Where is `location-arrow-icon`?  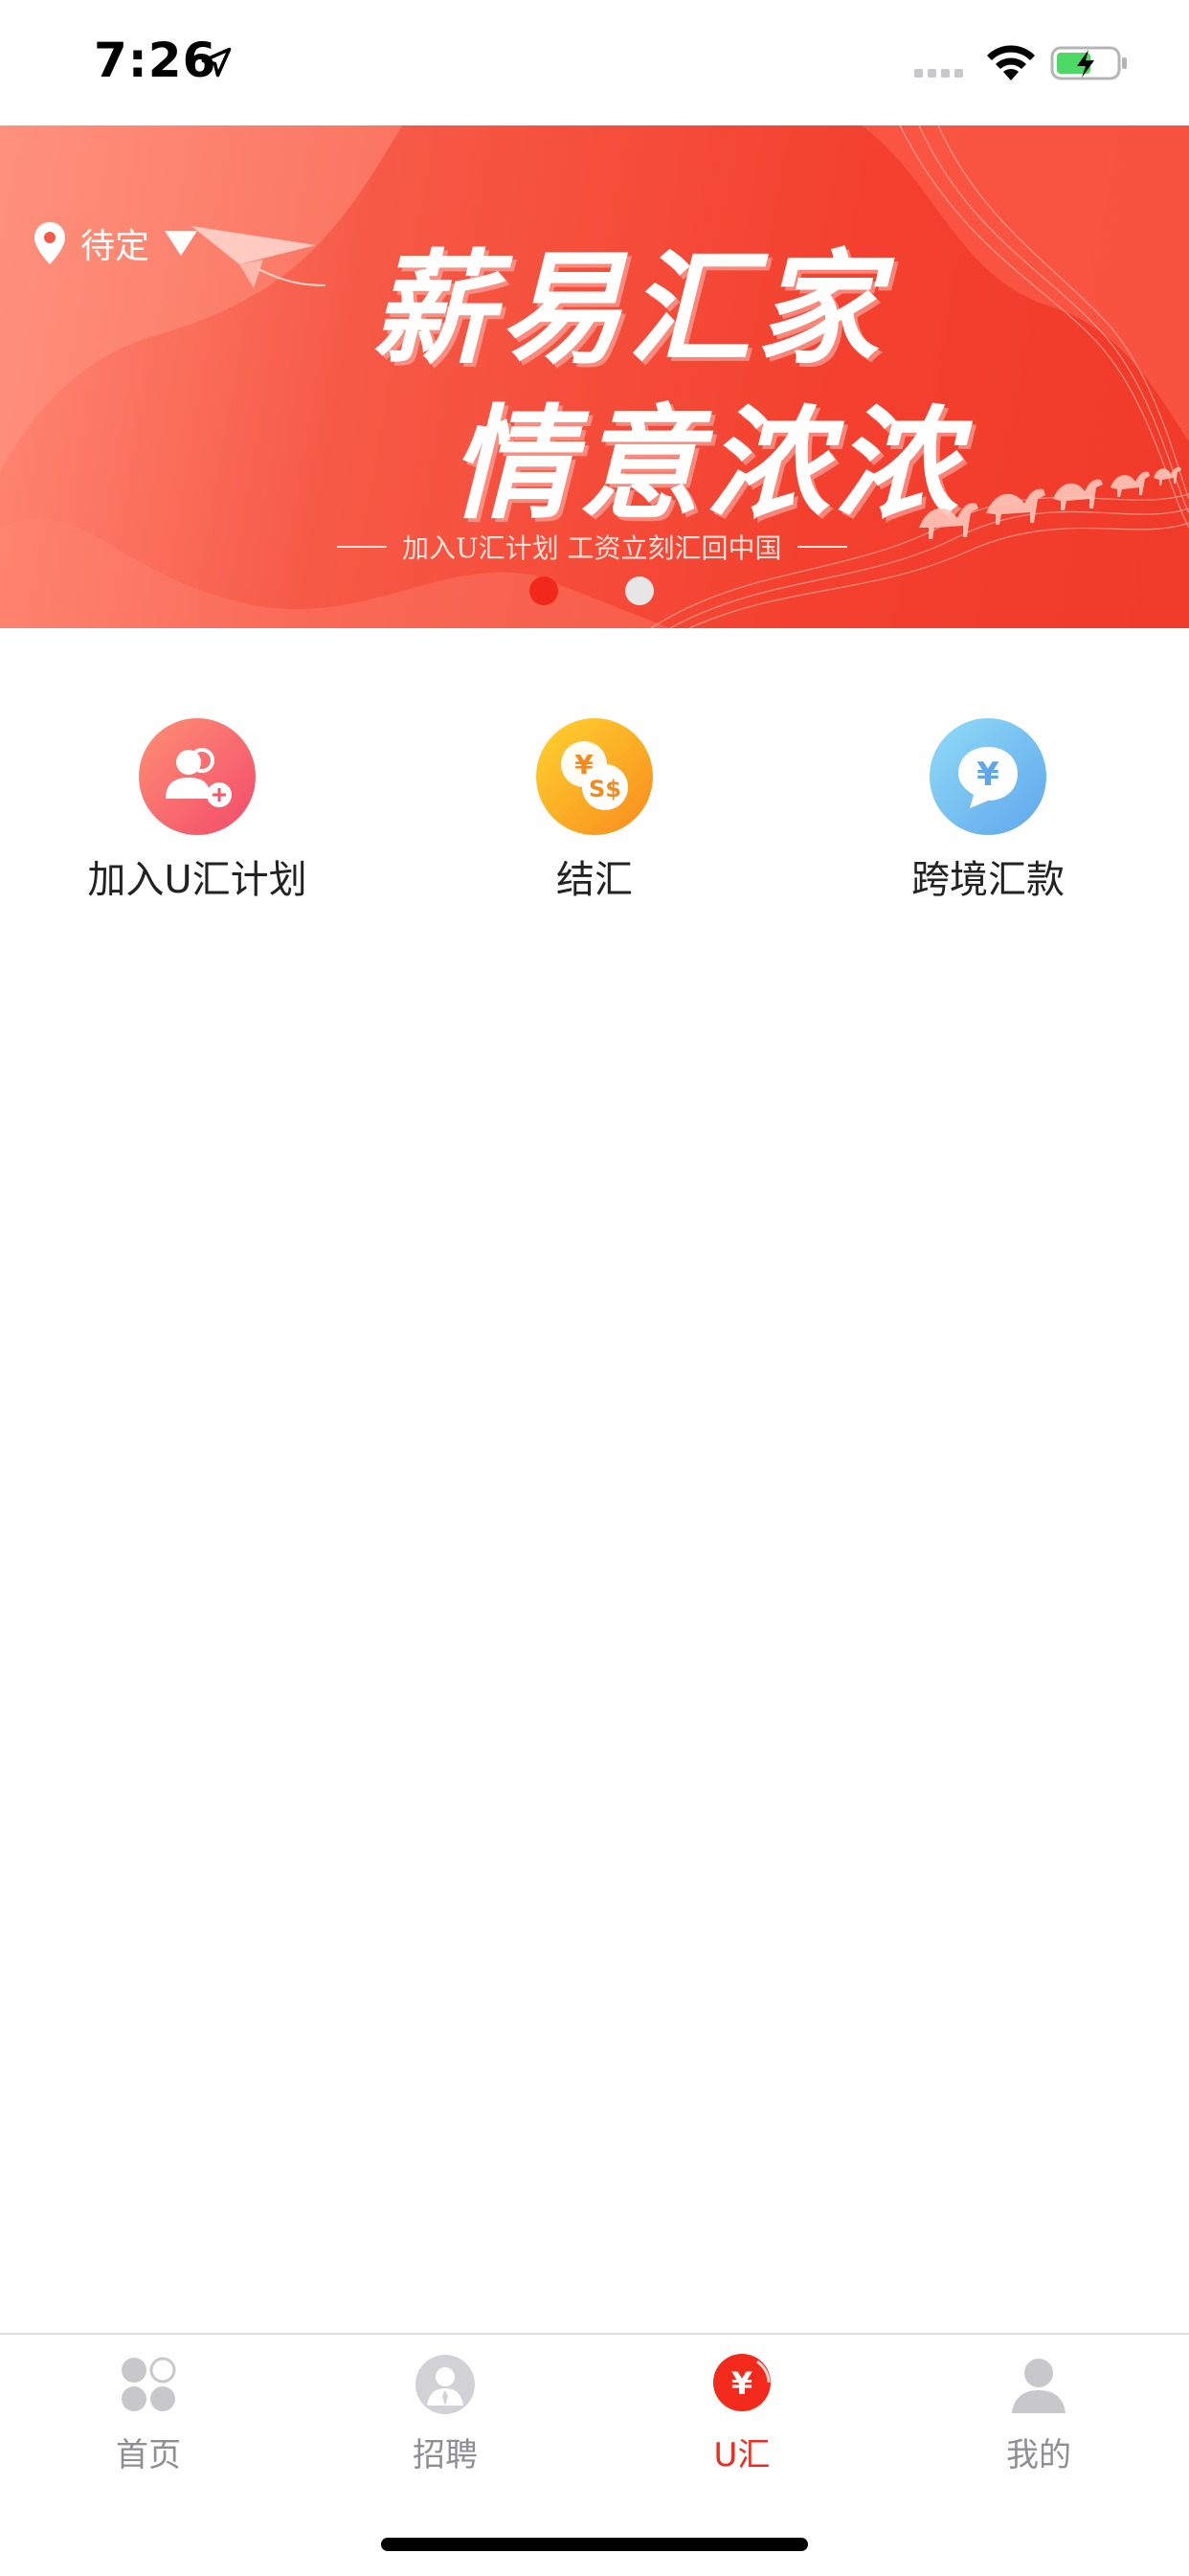 location-arrow-icon is located at coordinates (216, 62).